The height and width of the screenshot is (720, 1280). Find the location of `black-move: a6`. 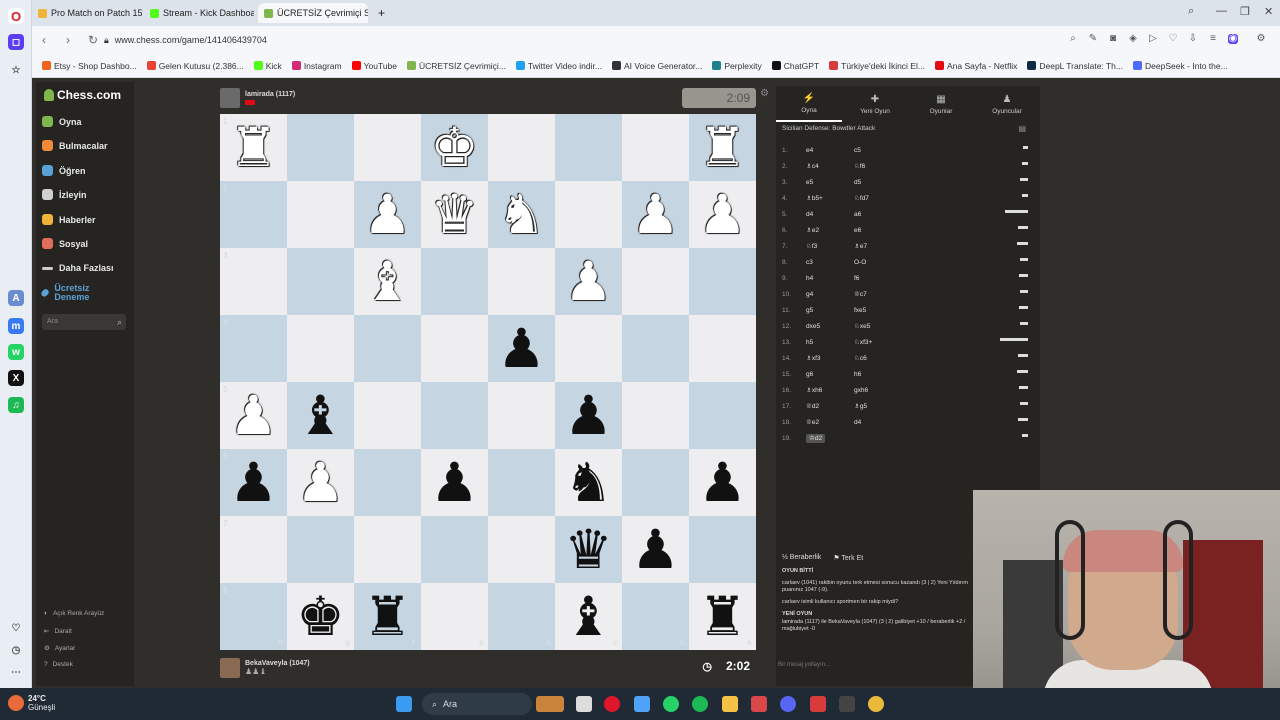

black-move: a6 is located at coordinates (876, 214).